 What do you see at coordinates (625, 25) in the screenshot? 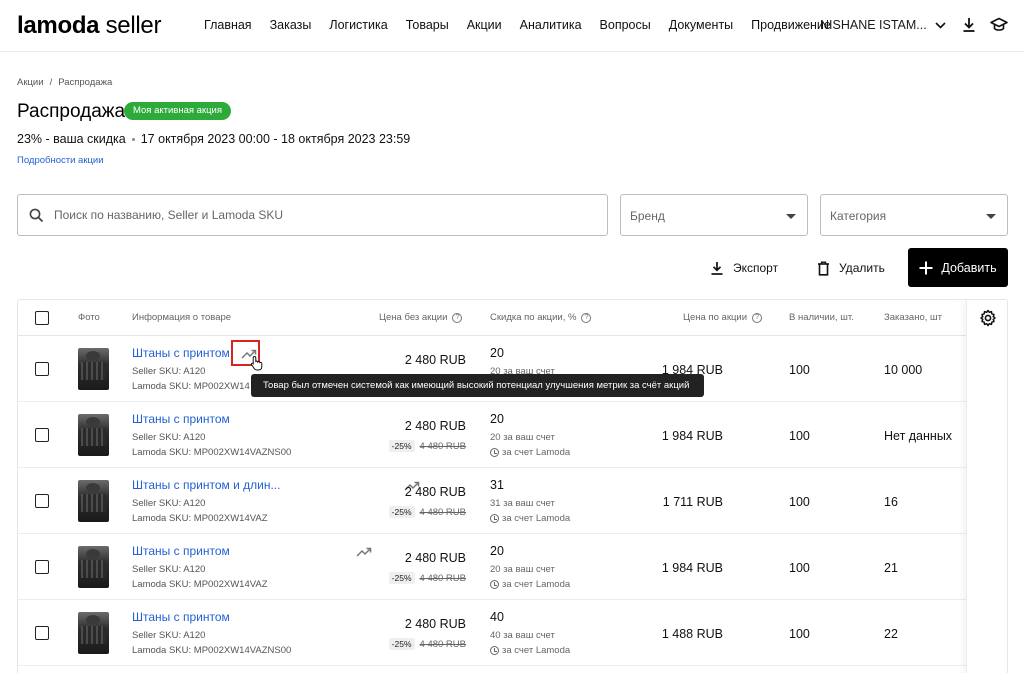
I see `nav-item: Вопросы` at bounding box center [625, 25].